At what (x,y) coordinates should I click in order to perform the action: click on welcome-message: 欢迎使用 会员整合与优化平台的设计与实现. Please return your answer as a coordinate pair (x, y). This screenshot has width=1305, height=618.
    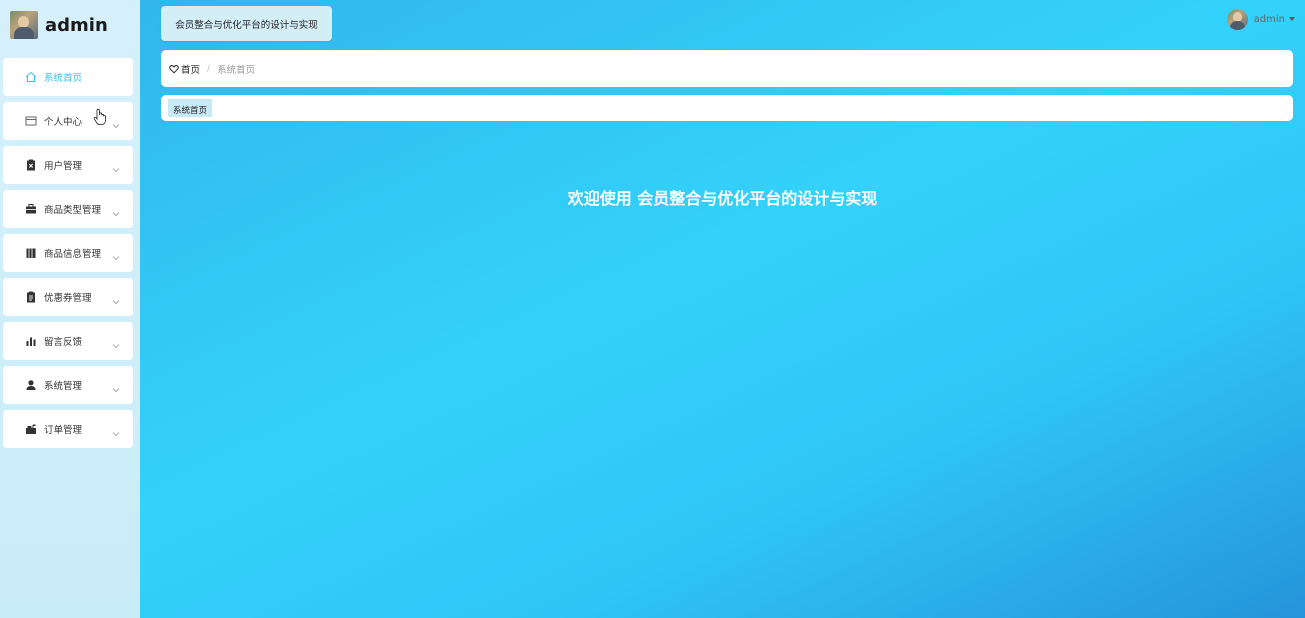
    Looking at the image, I should click on (722, 198).